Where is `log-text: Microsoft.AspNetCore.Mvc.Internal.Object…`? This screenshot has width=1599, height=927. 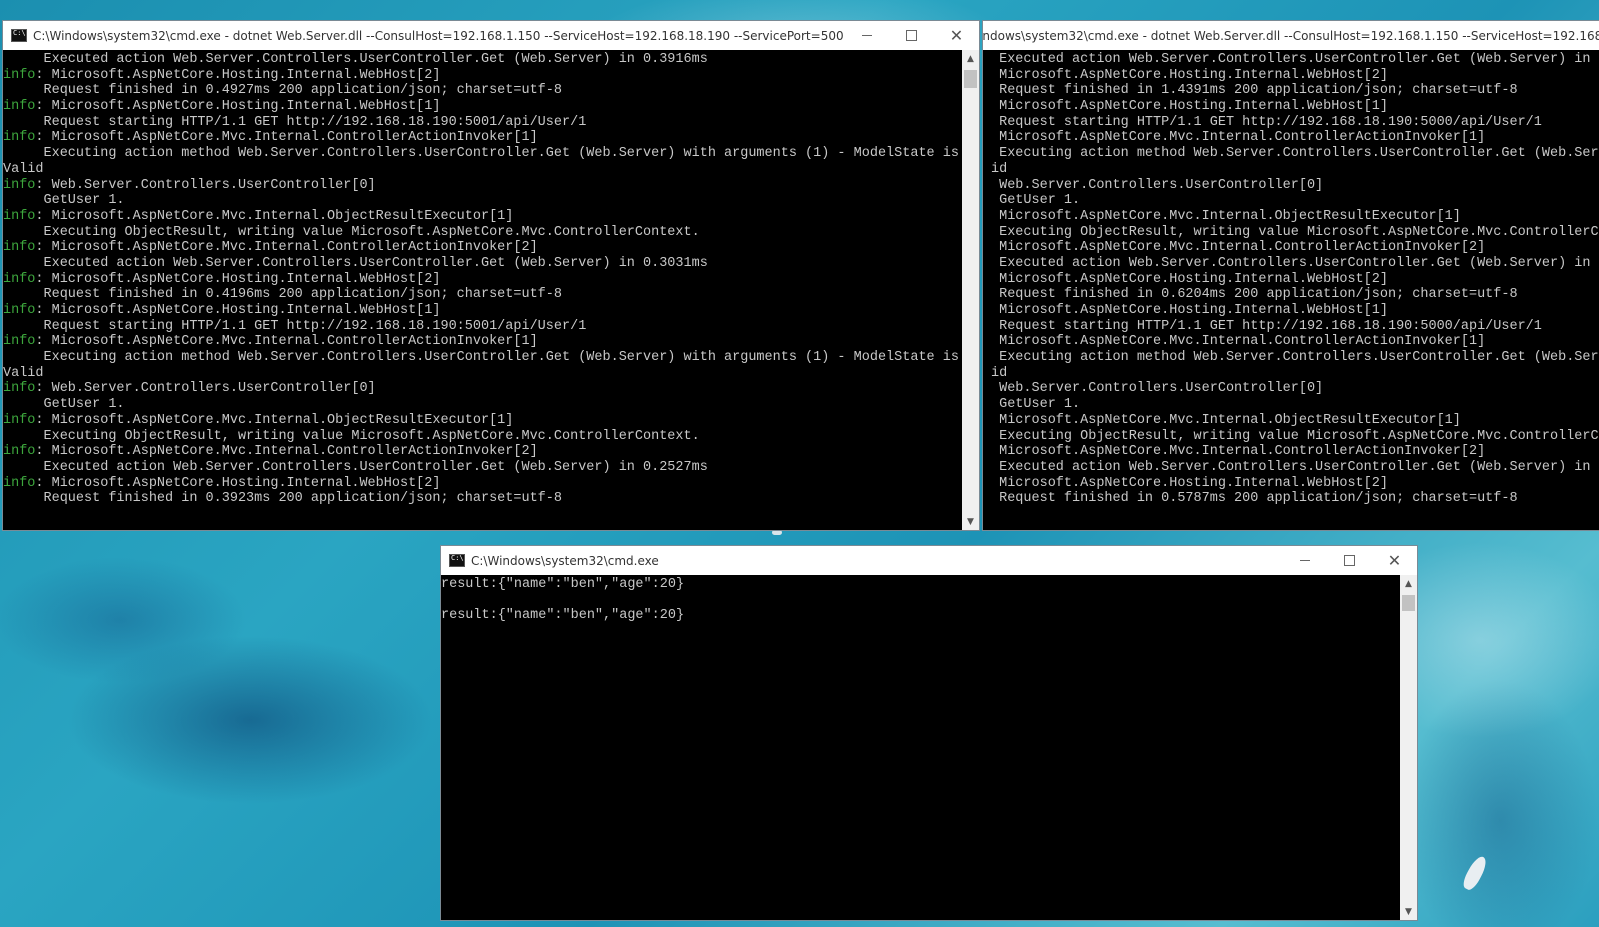 log-text: Microsoft.AspNetCore.Mvc.Internal.Object… is located at coordinates (1226, 216).